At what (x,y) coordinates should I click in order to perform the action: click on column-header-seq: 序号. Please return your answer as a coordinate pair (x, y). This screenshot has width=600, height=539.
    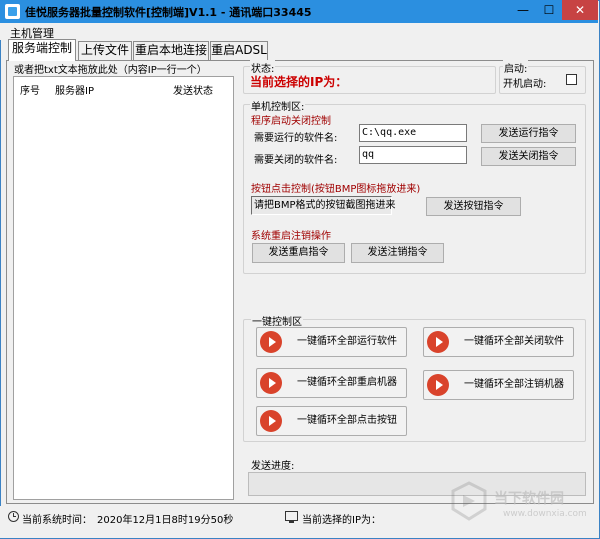
    Looking at the image, I should click on (30, 89).